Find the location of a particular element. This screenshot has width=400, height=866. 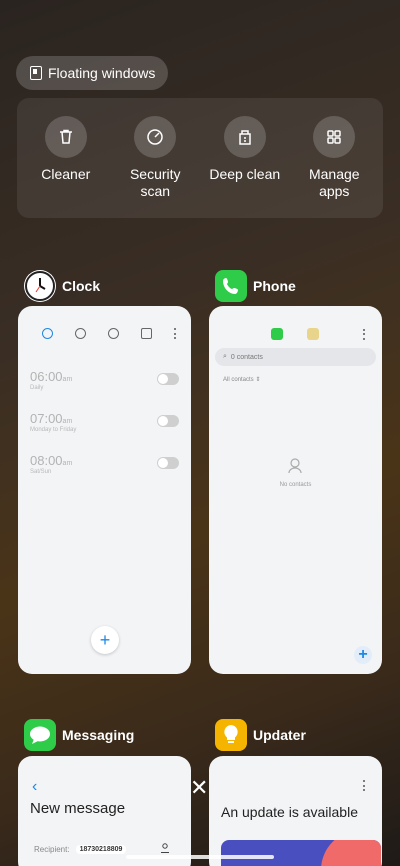

alarm-item: 07:00am Monday to Friday is located at coordinates (110, 432).